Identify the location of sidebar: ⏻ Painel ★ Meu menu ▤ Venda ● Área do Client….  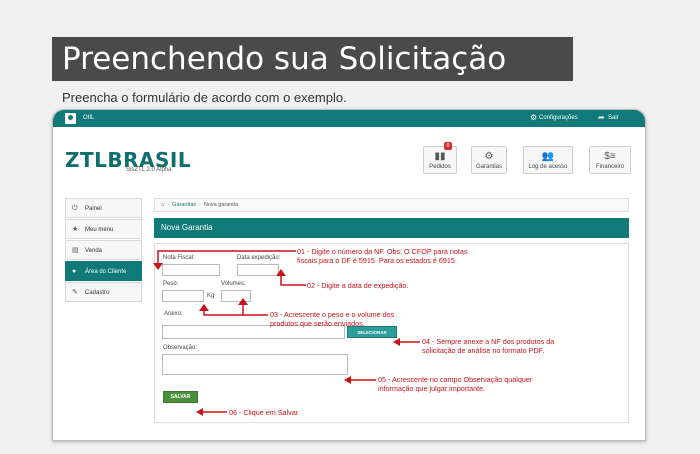
(103, 250).